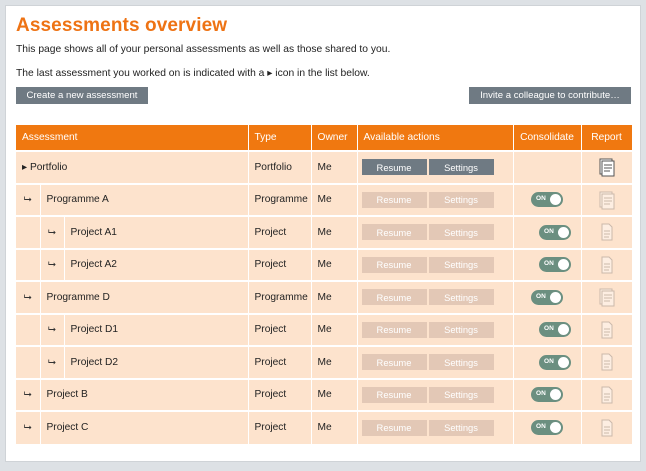 The height and width of the screenshot is (471, 646). I want to click on create-assessment-button: Create a new assessment, so click(82, 95).